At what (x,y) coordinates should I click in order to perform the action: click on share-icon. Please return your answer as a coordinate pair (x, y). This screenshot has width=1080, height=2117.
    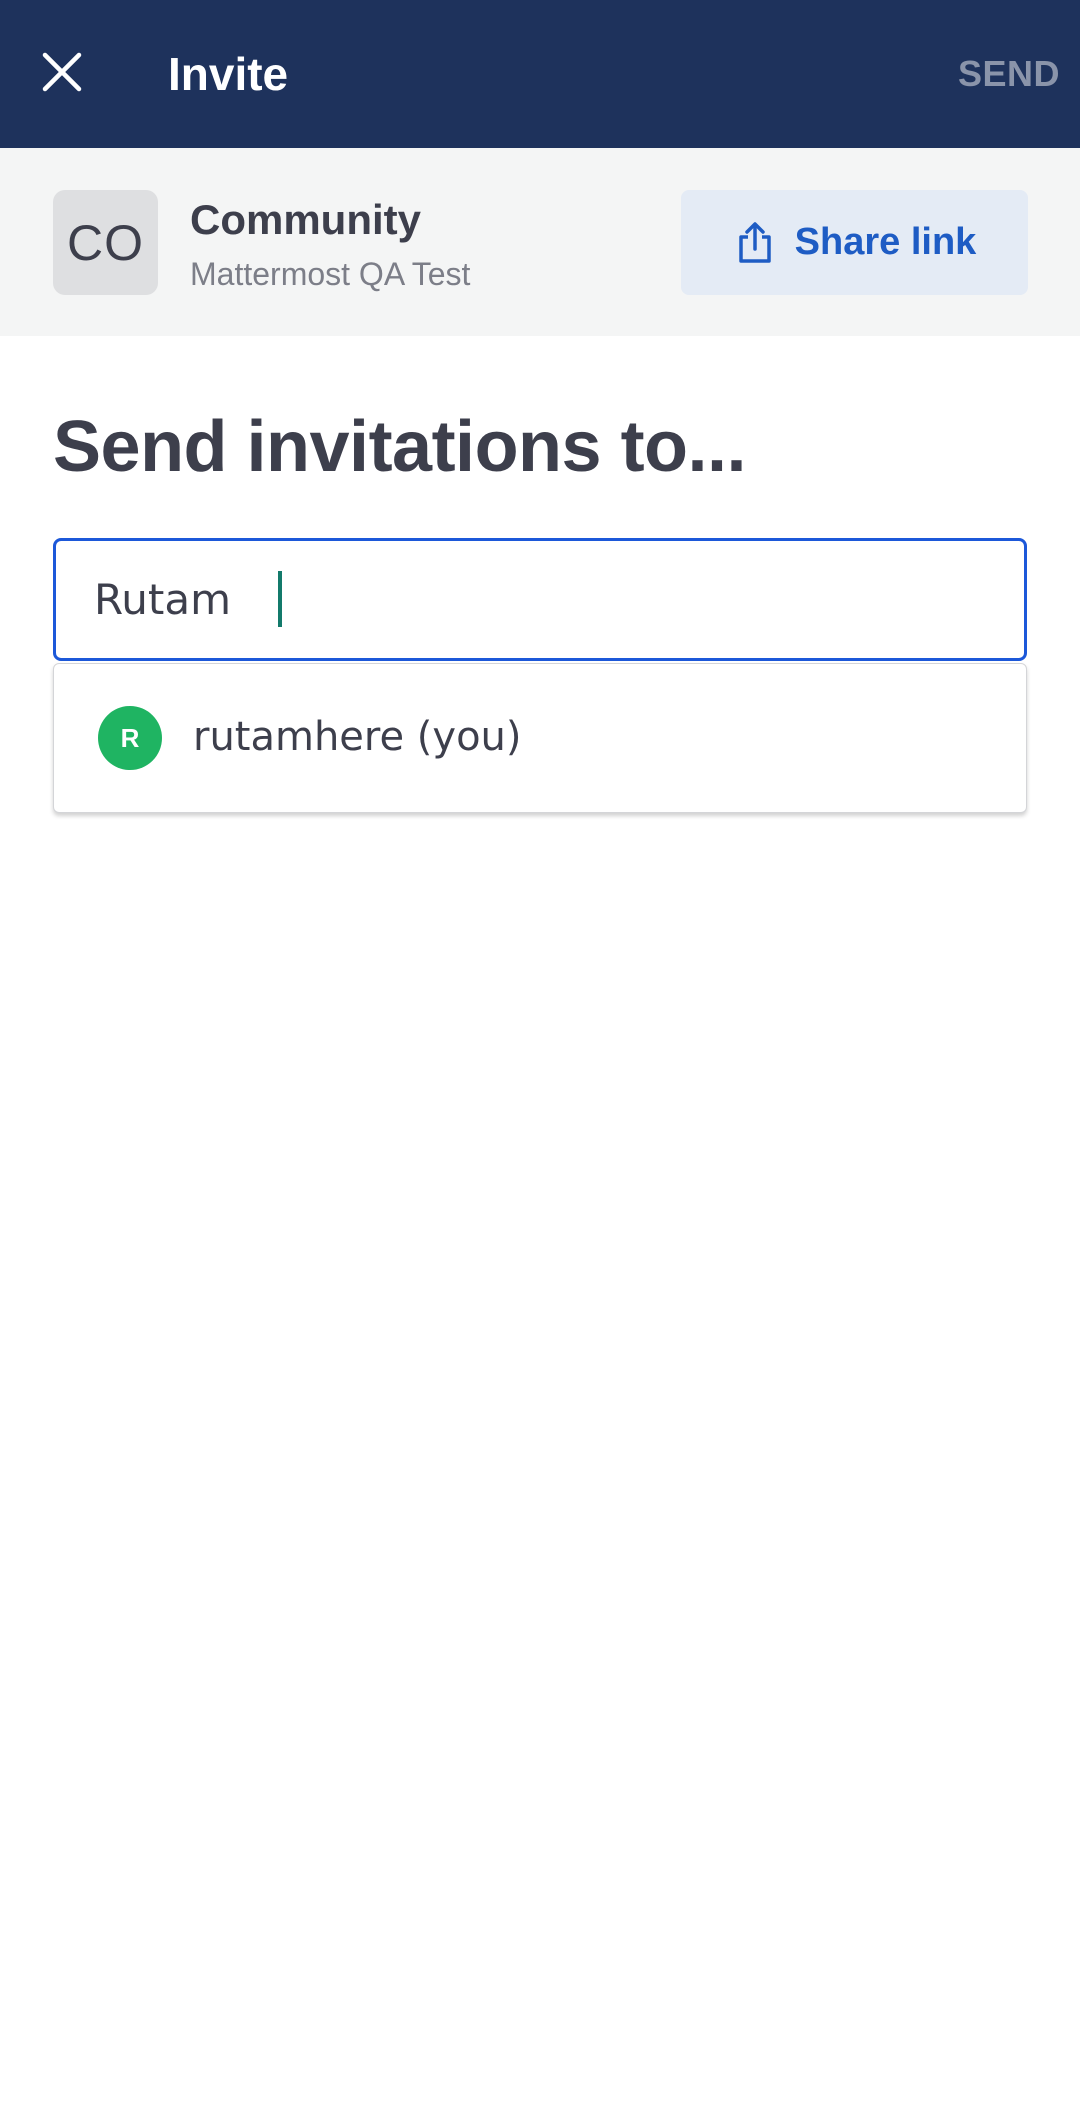
    Looking at the image, I should click on (755, 243).